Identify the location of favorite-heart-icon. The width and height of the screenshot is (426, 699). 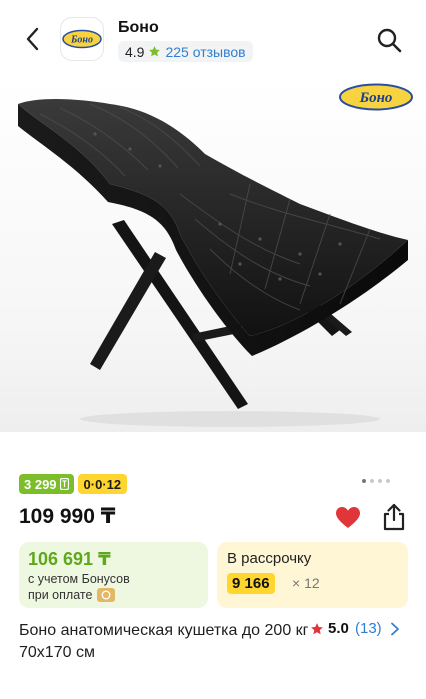
(348, 518).